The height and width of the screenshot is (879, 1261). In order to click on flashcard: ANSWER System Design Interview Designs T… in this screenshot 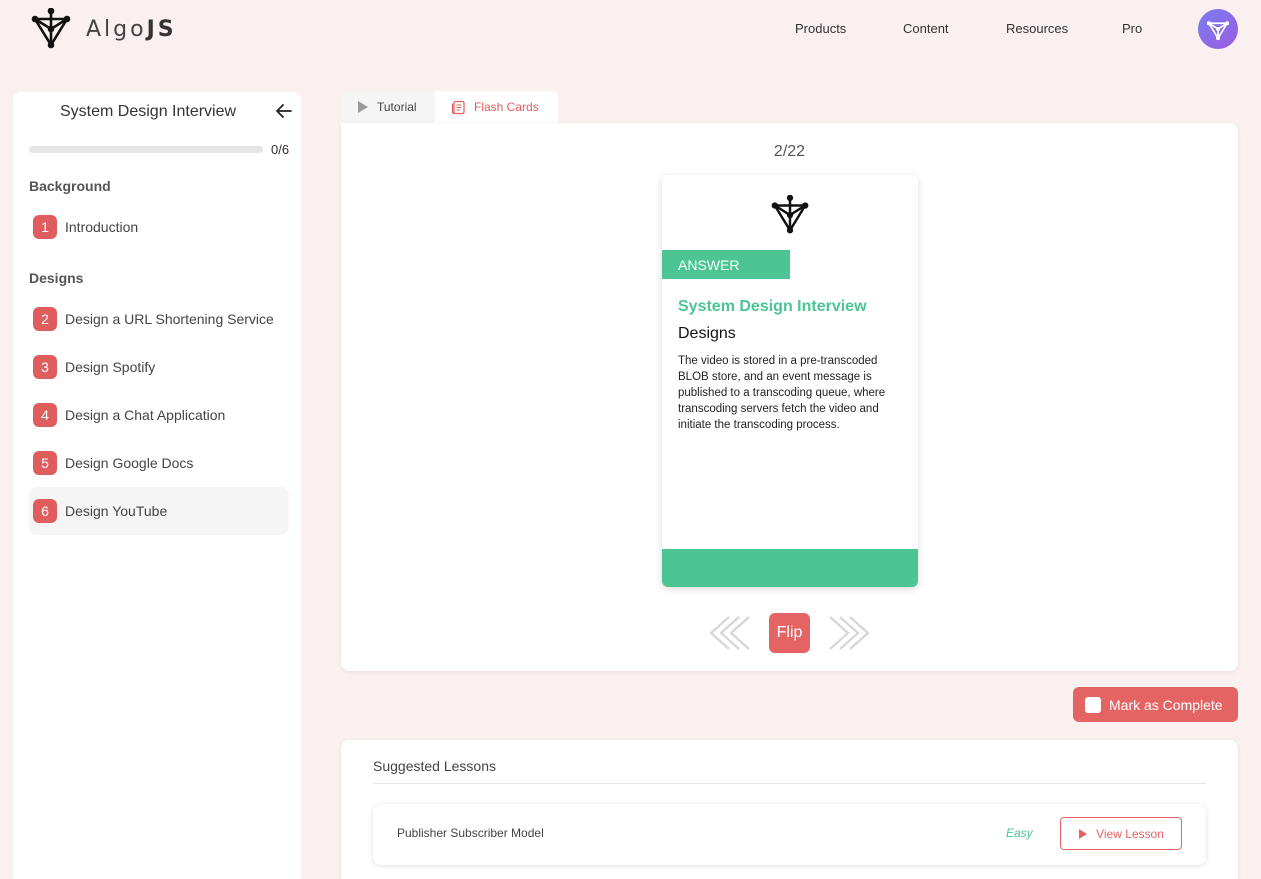, I will do `click(790, 381)`.